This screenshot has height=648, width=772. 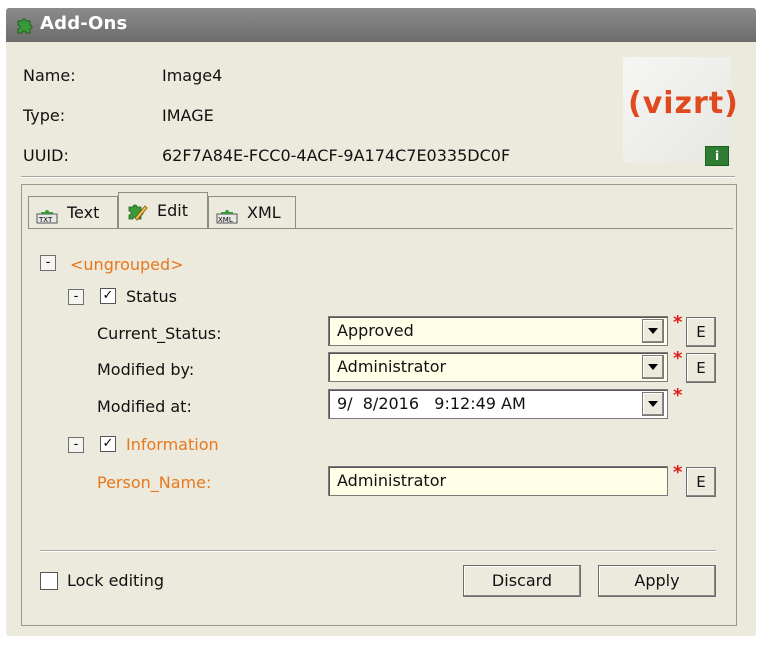 What do you see at coordinates (83, 212) in the screenshot?
I see `tab-text-label: Text` at bounding box center [83, 212].